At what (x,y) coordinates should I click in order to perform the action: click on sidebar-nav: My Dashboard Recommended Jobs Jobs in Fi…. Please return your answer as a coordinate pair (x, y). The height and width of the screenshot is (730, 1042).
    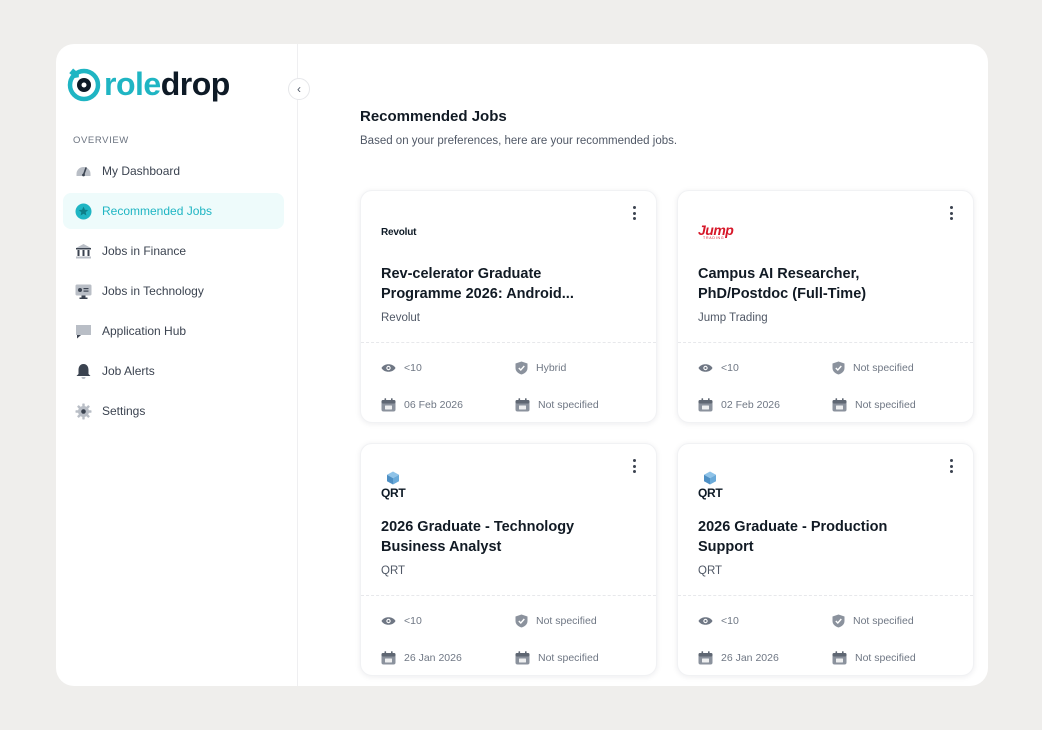
    Looking at the image, I should click on (173, 293).